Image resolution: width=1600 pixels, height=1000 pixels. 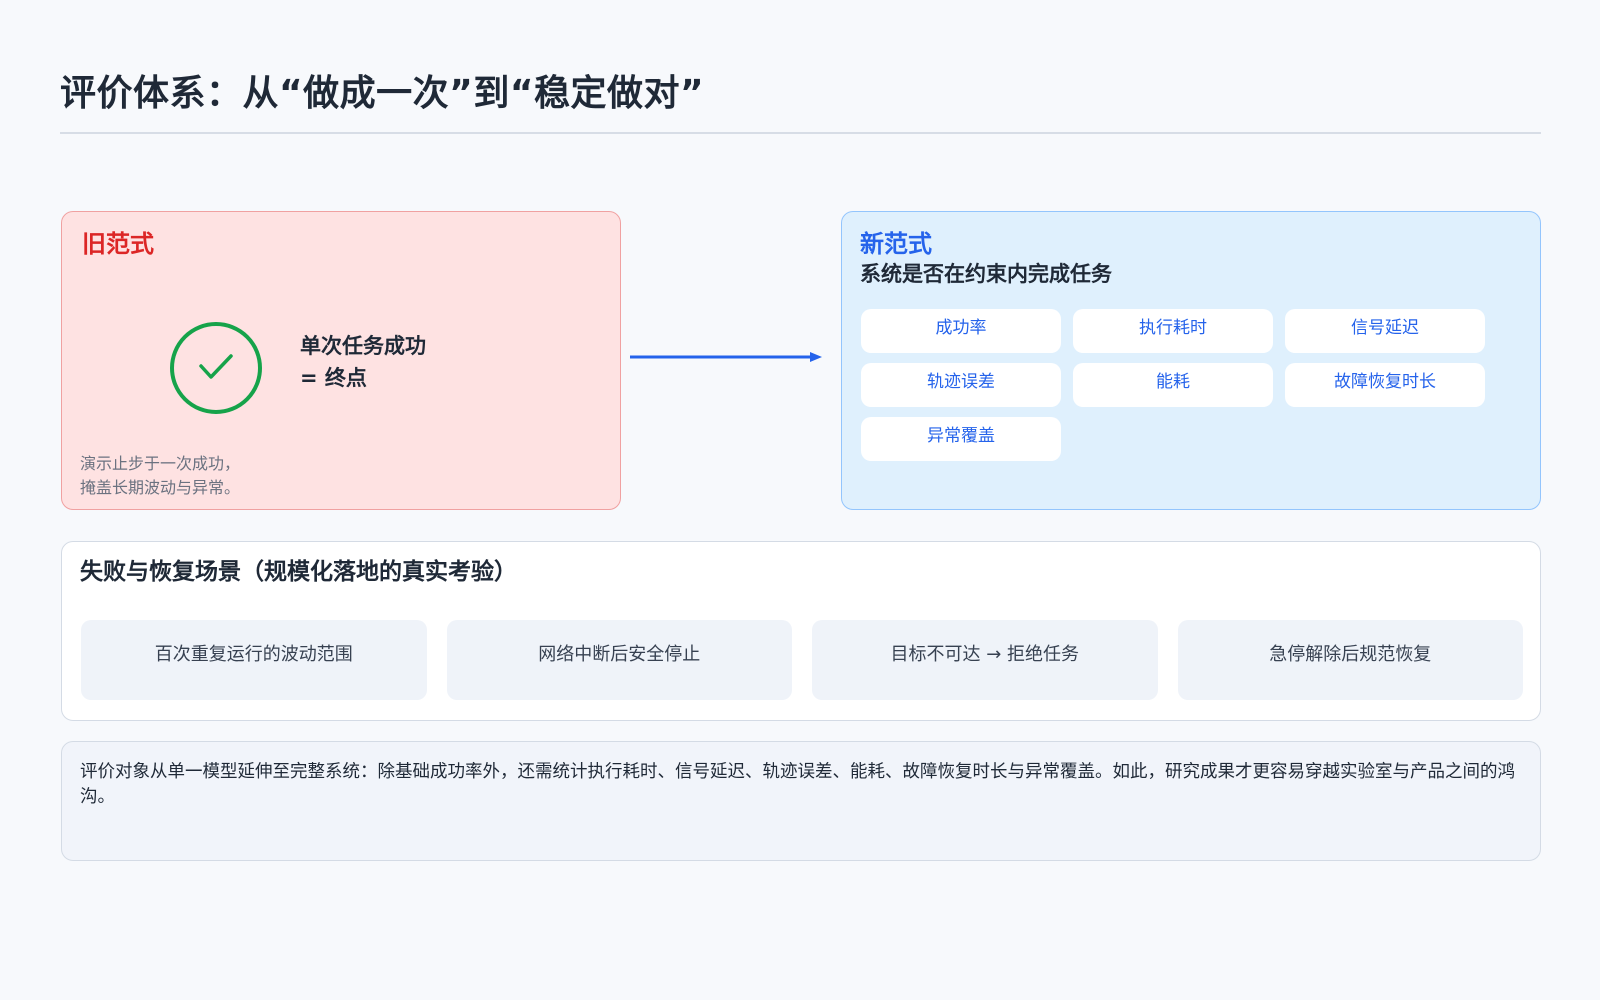 I want to click on scenario-item: 目标不可达 → 拒绝任务, so click(x=985, y=660).